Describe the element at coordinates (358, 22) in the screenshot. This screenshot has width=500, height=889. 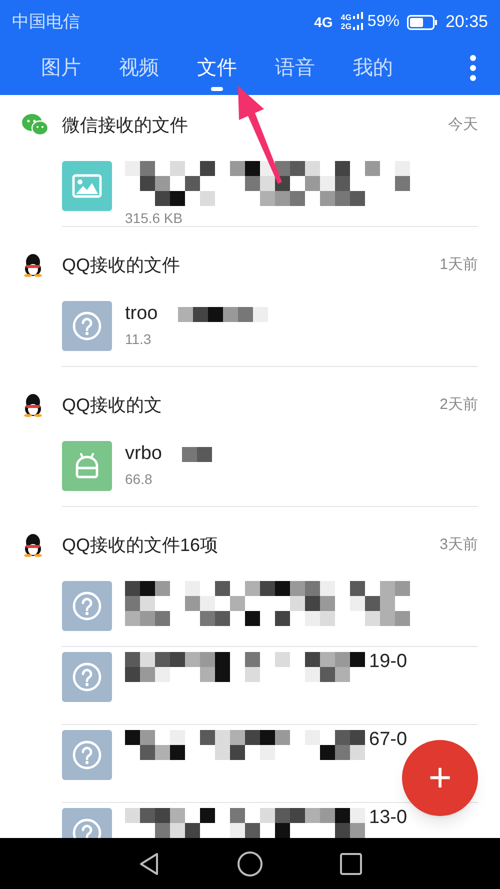
I see `signal-icon` at that location.